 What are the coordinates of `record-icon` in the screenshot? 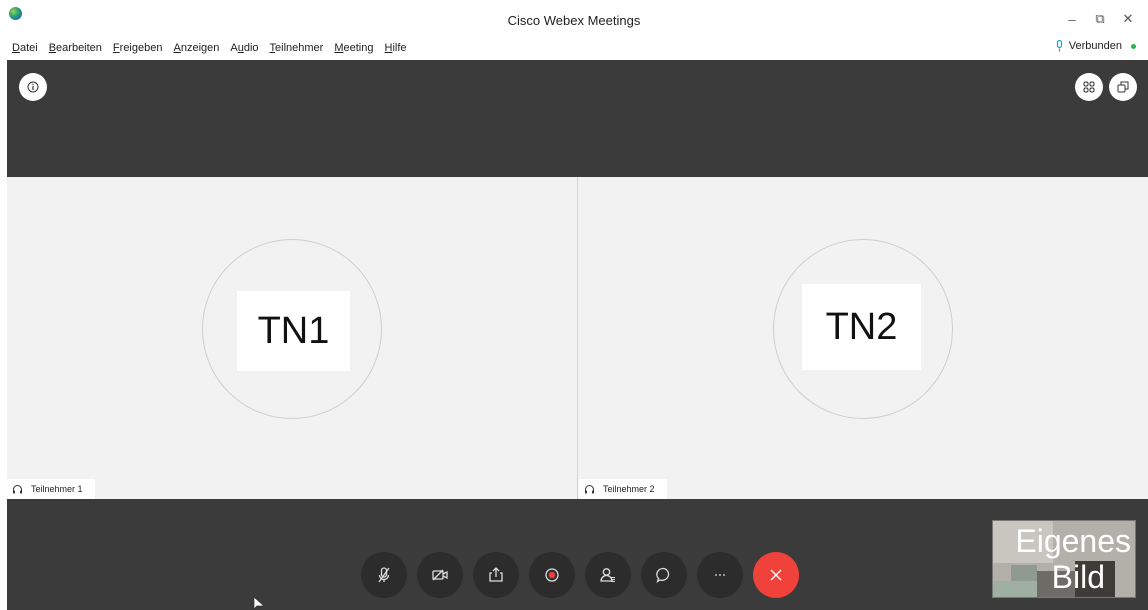 It's located at (552, 575).